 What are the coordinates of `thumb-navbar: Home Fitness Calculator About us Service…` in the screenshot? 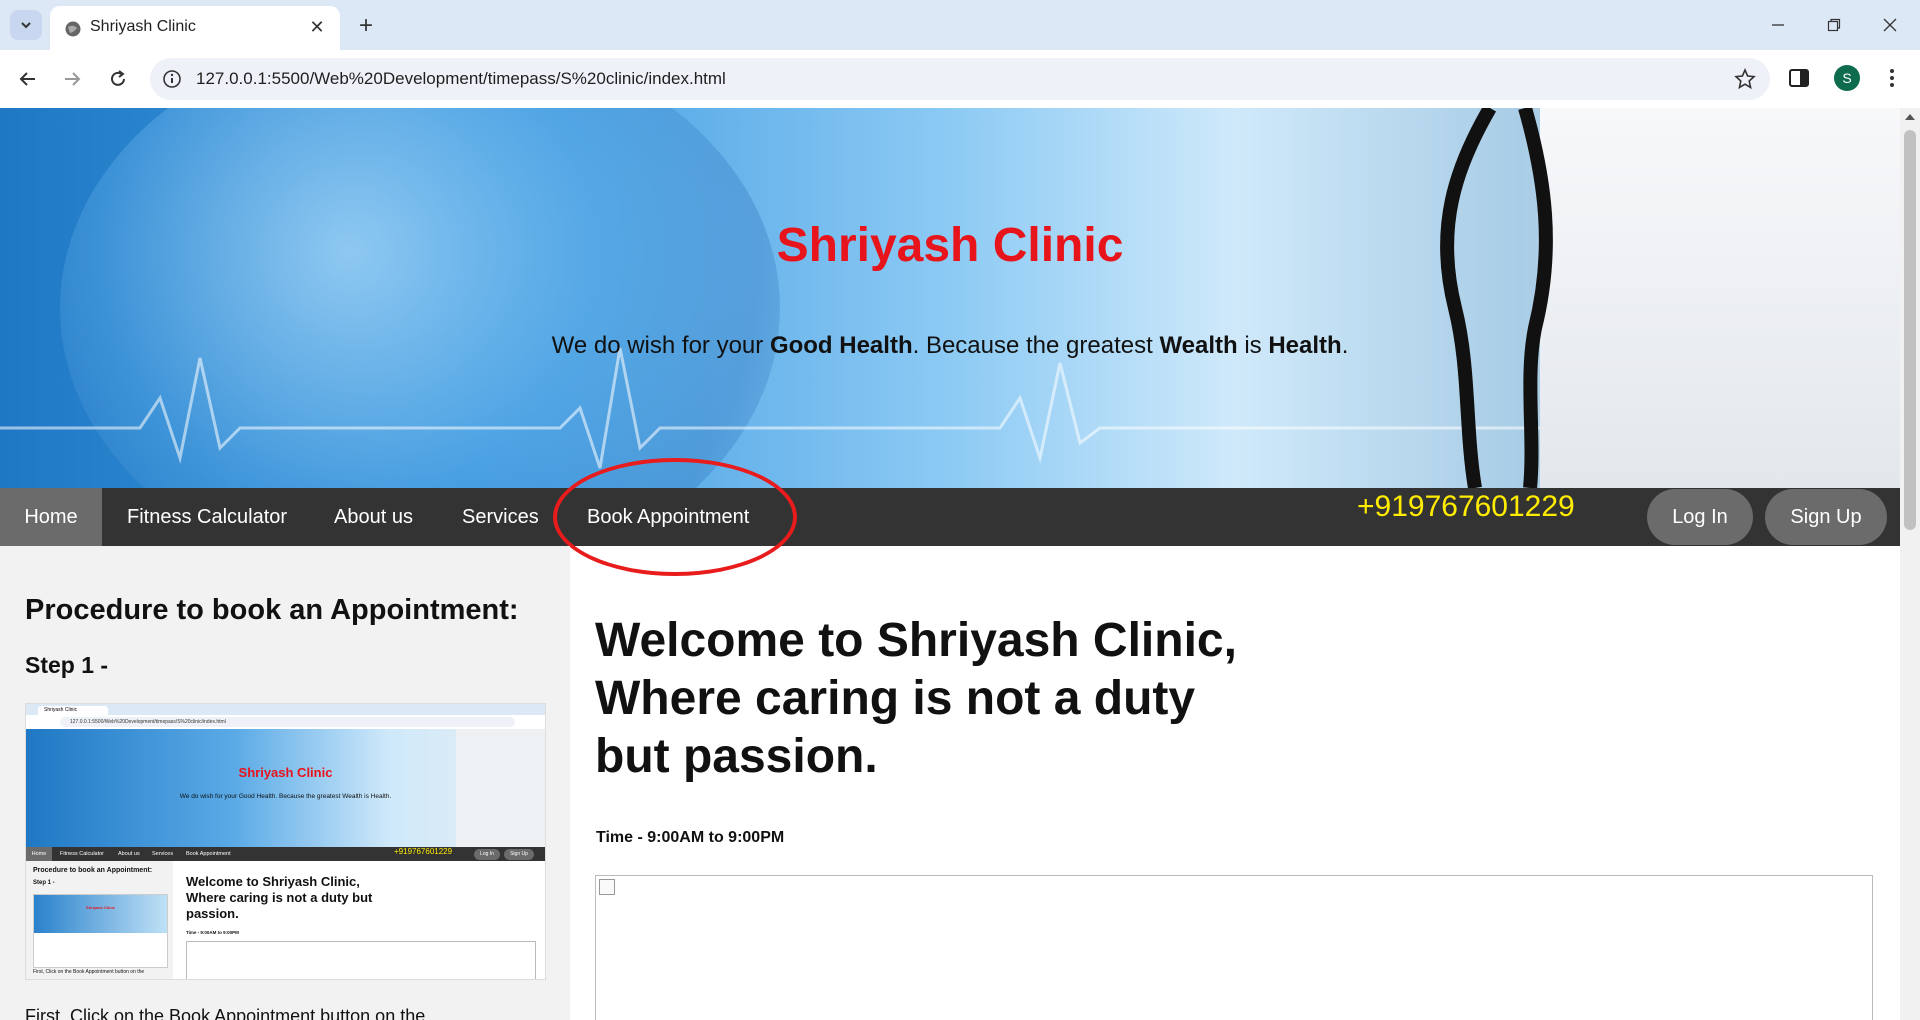 It's located at (285, 854).